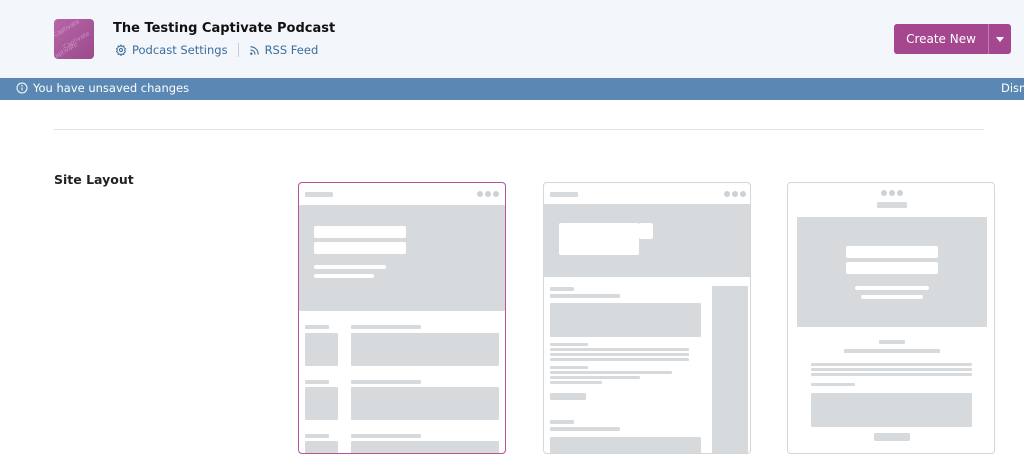 The image size is (1024, 472). What do you see at coordinates (564, 194) in the screenshot?
I see `layout-2-nav-logo` at bounding box center [564, 194].